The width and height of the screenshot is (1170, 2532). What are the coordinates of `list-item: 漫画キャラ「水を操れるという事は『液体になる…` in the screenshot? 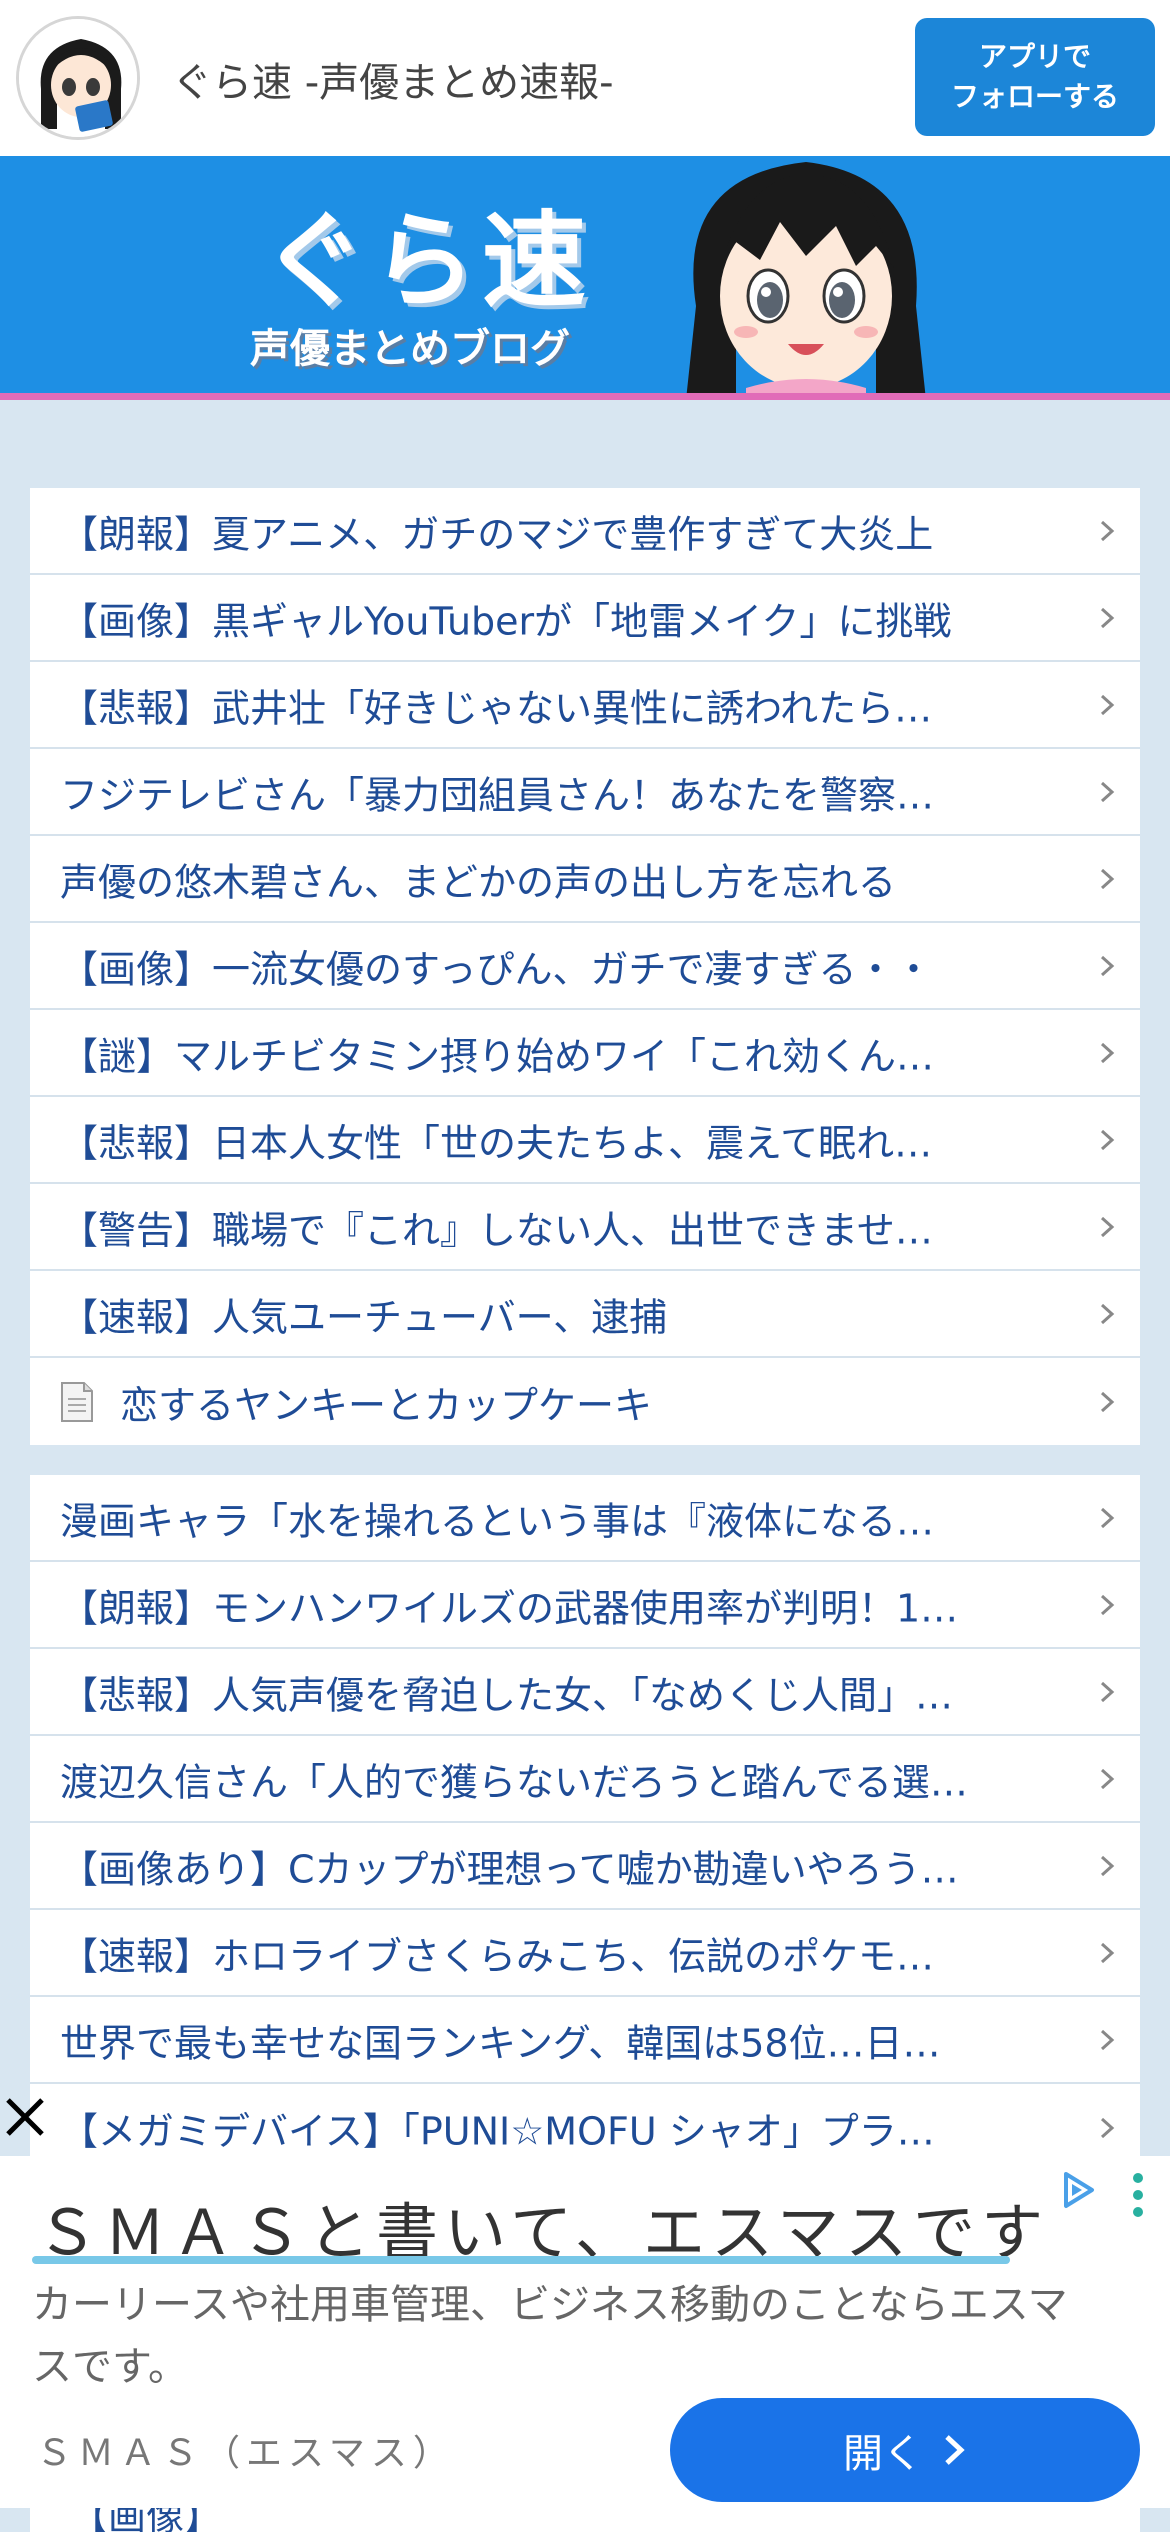 It's located at (585, 1518).